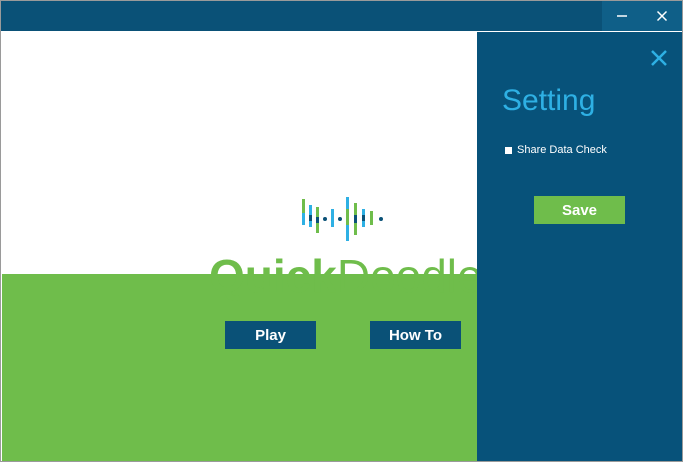 The height and width of the screenshot is (462, 683). I want to click on save-button: Save, so click(579, 210).